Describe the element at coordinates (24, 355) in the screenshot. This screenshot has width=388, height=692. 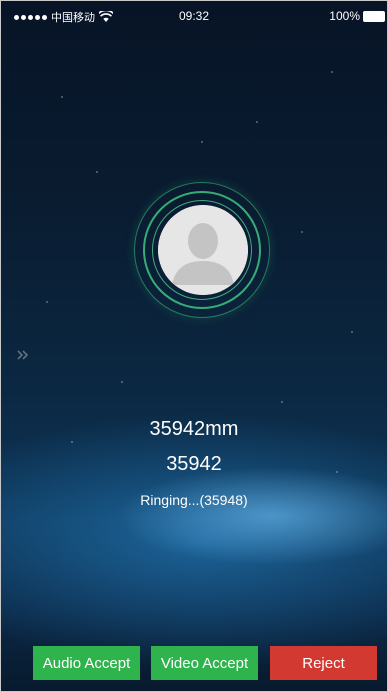
I see `double-chevron-right-icon` at that location.